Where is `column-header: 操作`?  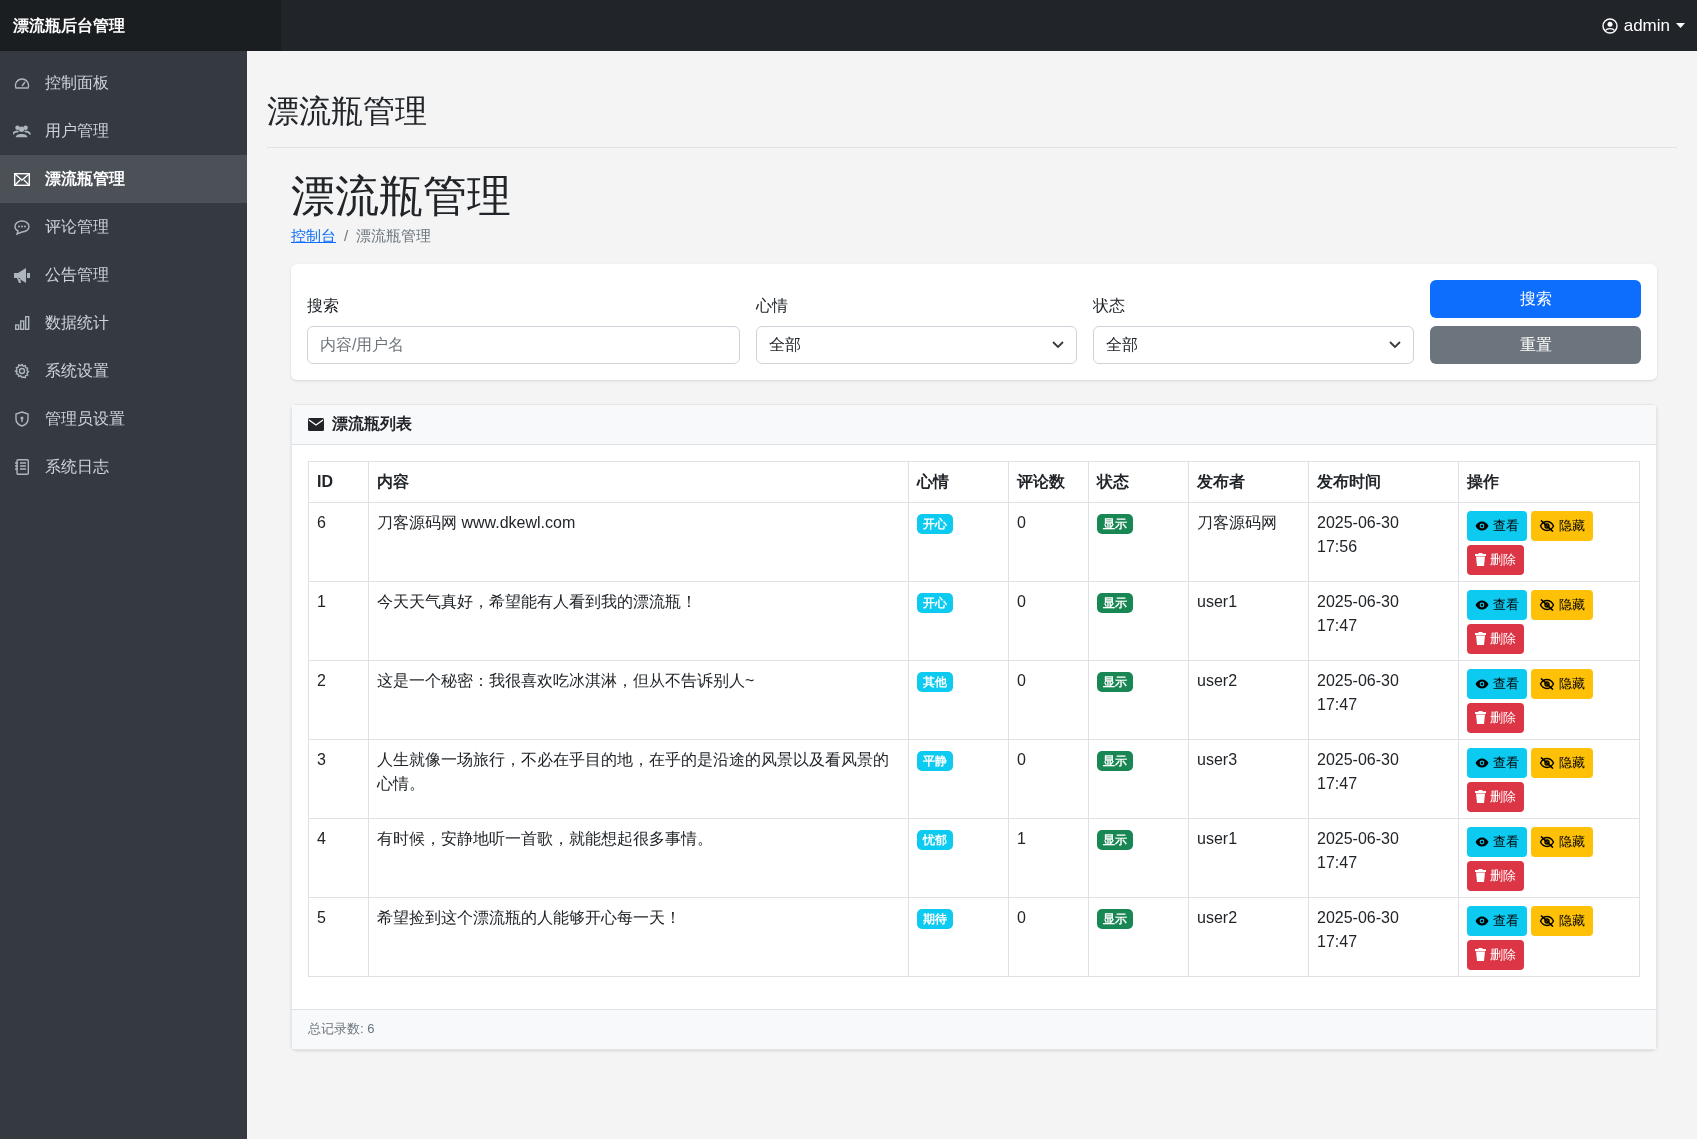
column-header: 操作 is located at coordinates (1549, 481).